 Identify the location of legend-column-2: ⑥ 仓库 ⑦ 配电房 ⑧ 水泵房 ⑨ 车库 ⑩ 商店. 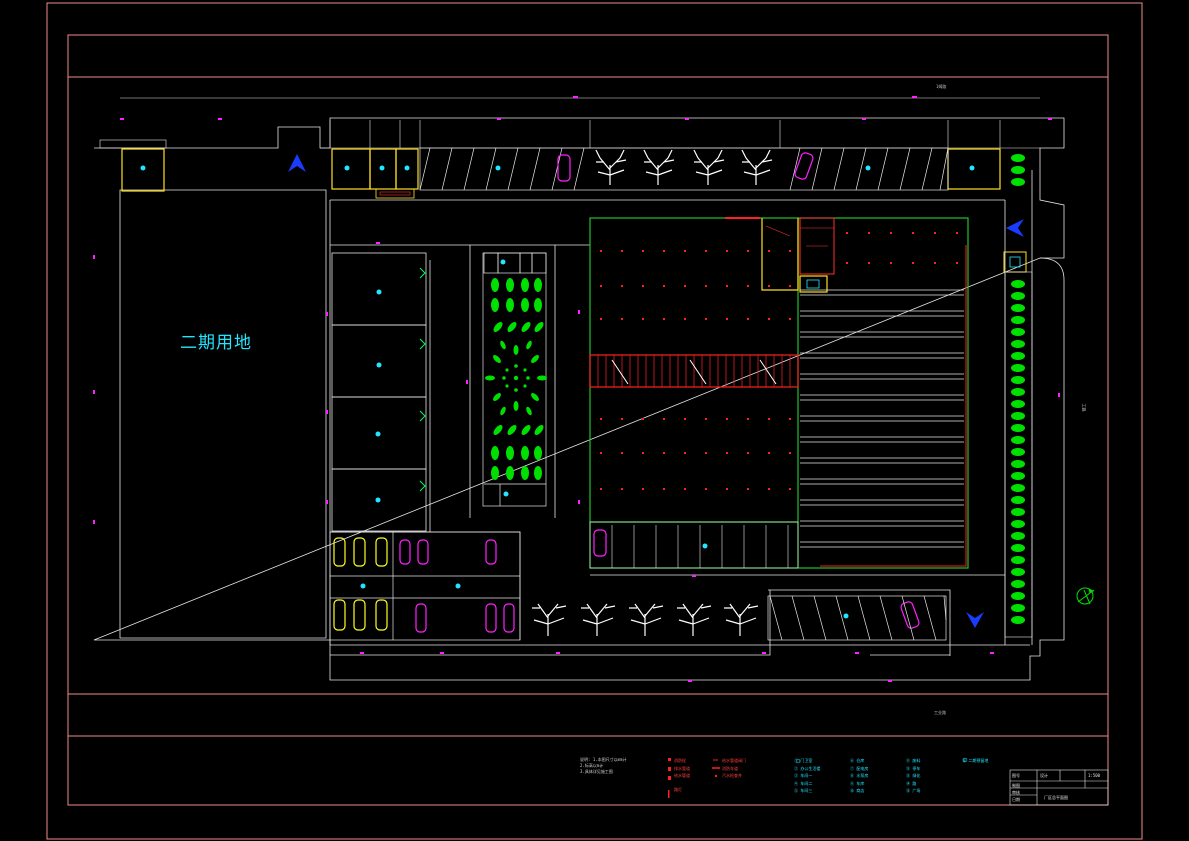
(859, 776).